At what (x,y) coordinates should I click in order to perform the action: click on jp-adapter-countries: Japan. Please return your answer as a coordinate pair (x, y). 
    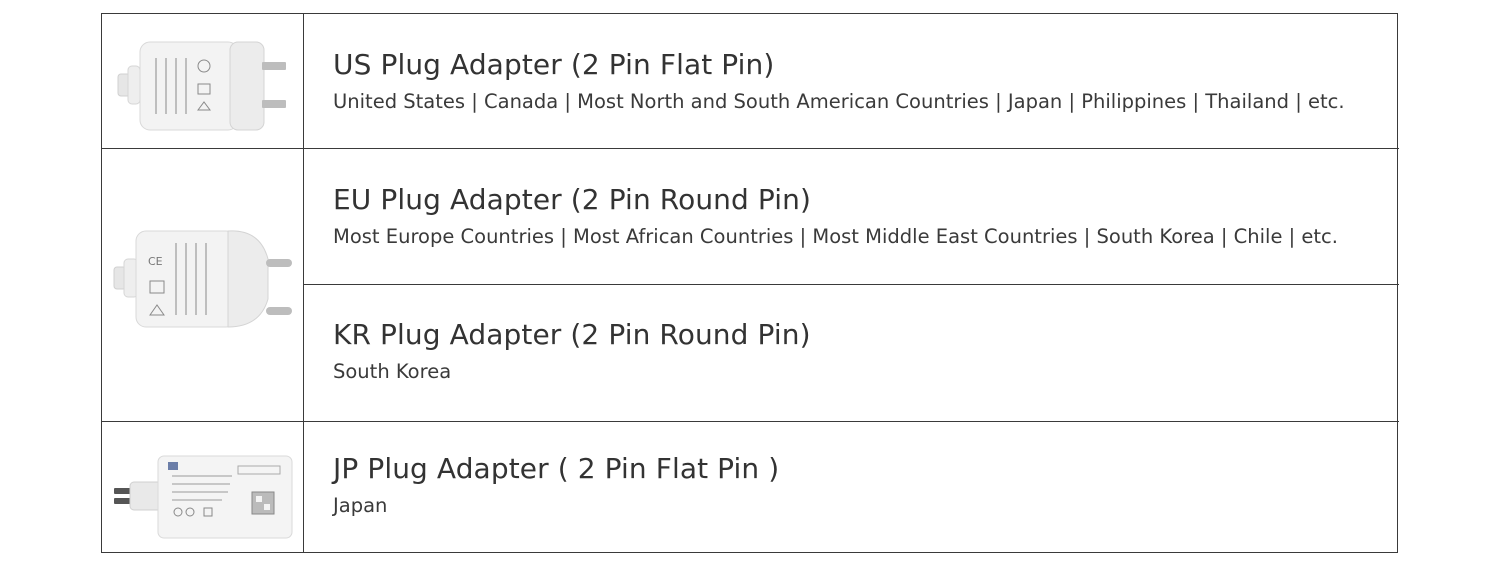
    Looking at the image, I should click on (360, 505).